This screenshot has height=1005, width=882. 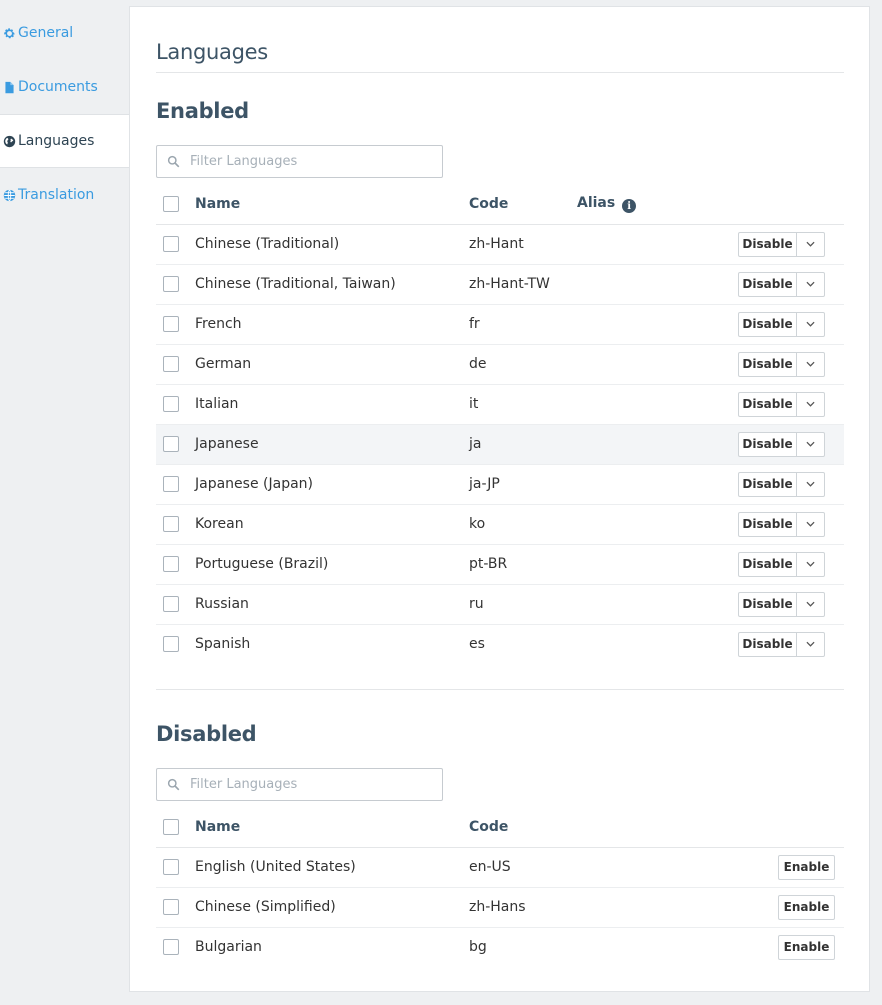 I want to click on document-icon, so click(x=9, y=87).